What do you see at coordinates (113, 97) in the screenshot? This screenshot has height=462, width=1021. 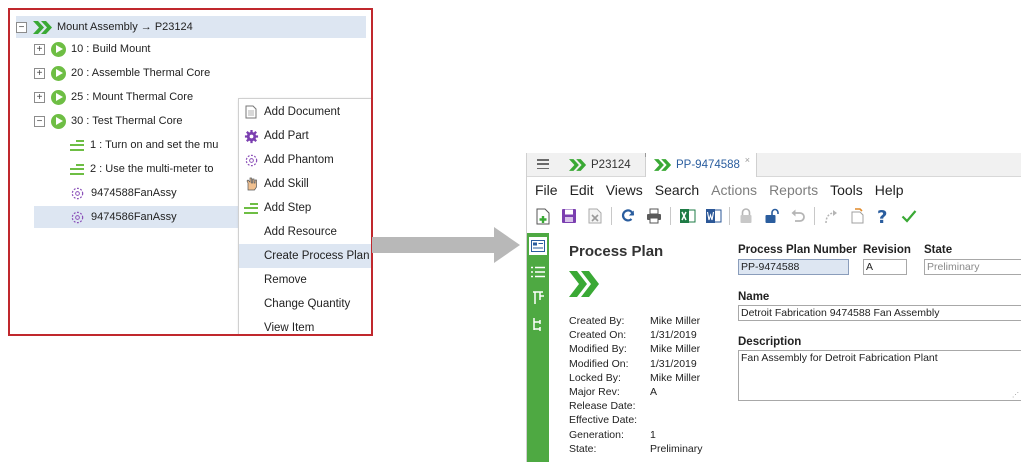 I see `tree-operation-row: + 25 : Mount Thermal Core` at bounding box center [113, 97].